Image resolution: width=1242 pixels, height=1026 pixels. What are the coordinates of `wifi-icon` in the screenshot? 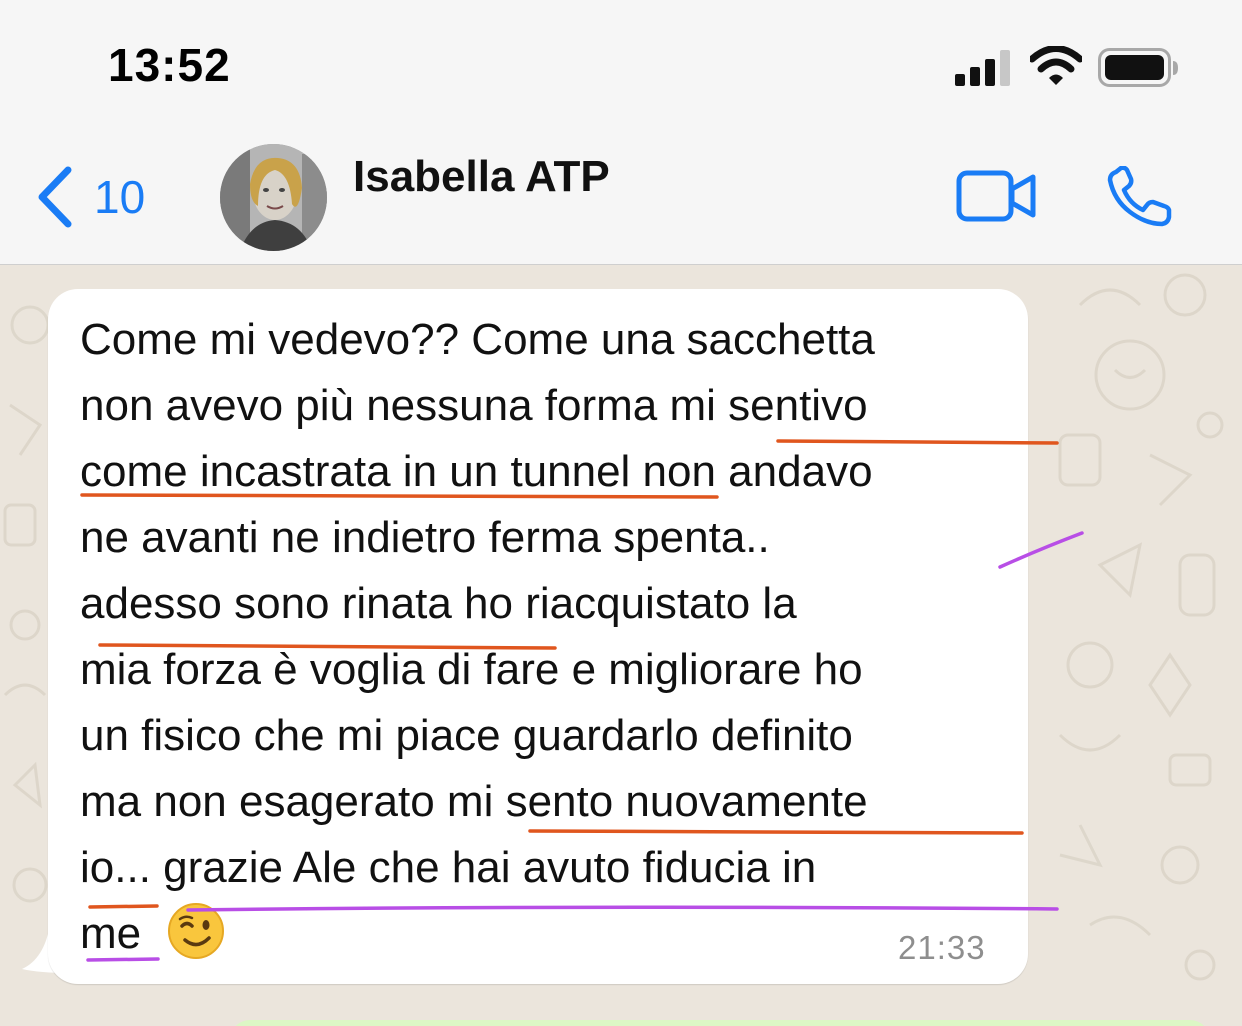 It's located at (1056, 65).